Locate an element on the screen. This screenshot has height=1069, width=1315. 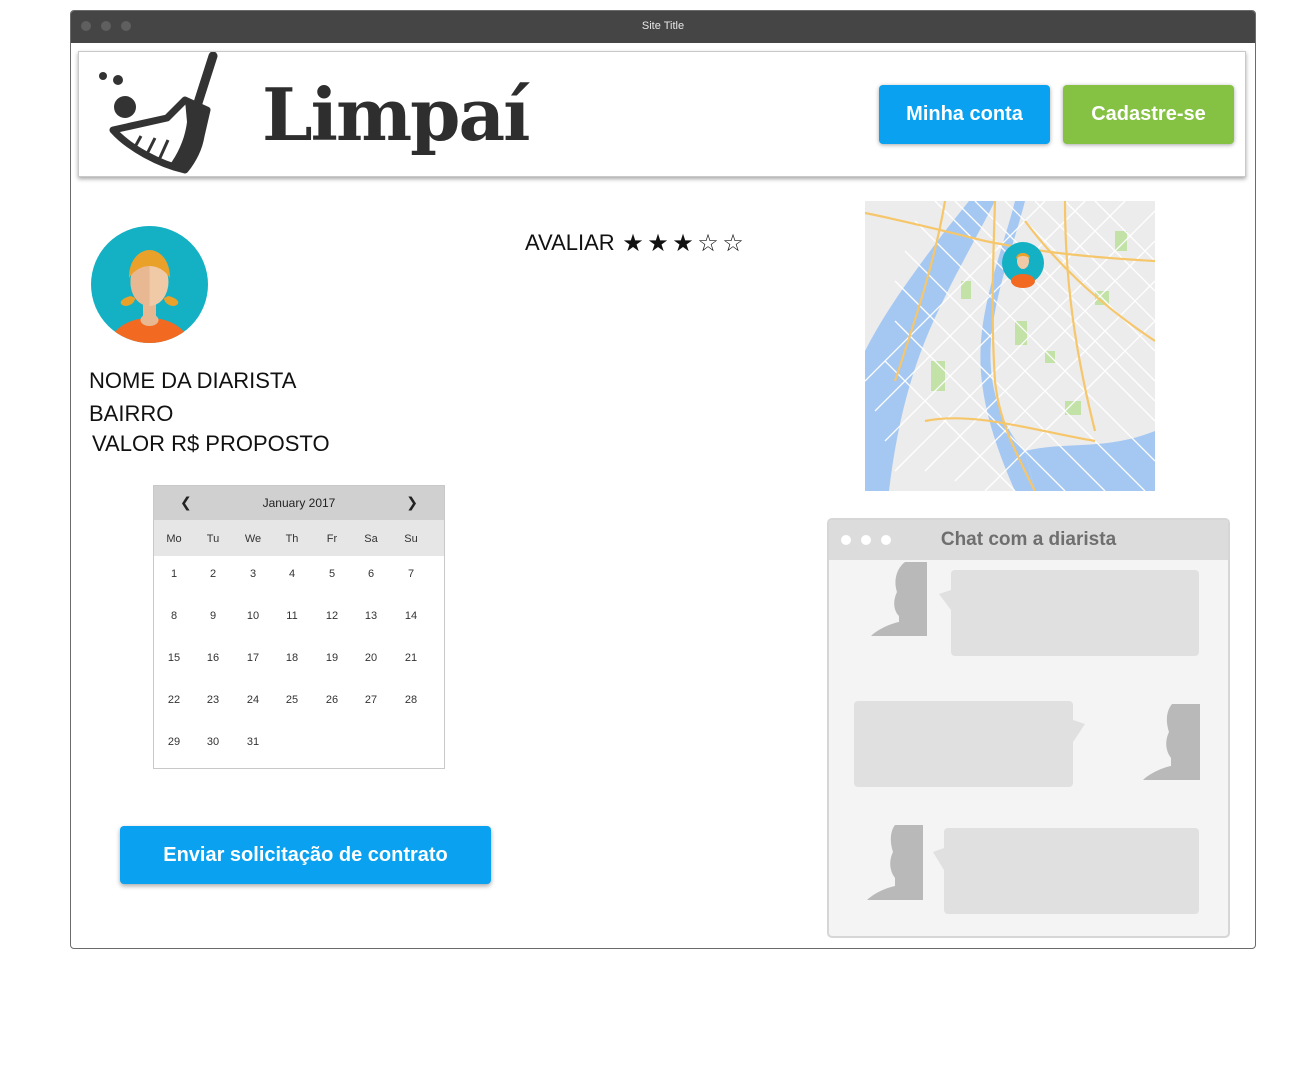
calendar-day: 20 is located at coordinates (371, 658).